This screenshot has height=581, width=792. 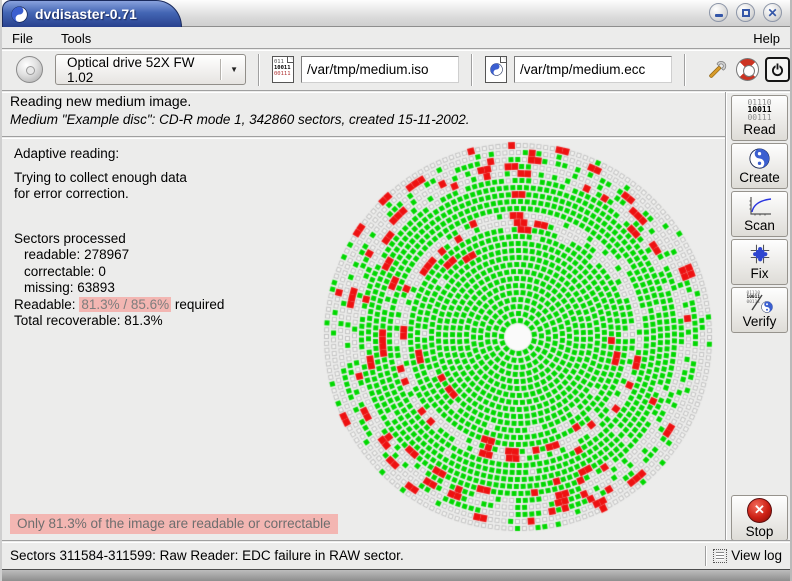 What do you see at coordinates (45, 304) in the screenshot?
I see `readable-prefix: Readable:` at bounding box center [45, 304].